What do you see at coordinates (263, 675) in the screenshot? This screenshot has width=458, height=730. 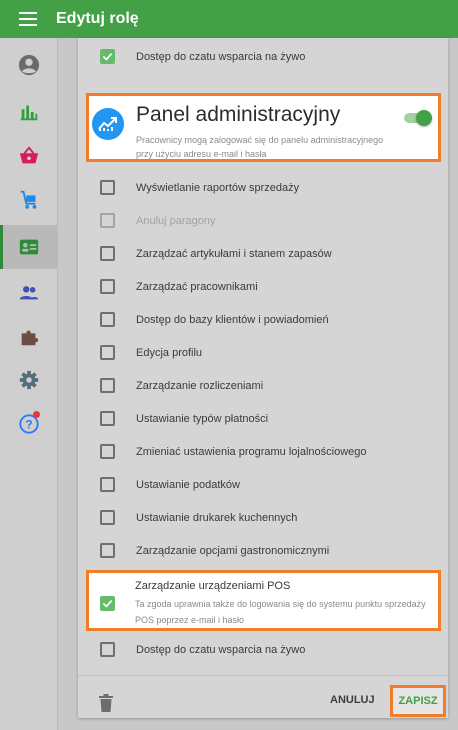 I see `footer-divider` at bounding box center [263, 675].